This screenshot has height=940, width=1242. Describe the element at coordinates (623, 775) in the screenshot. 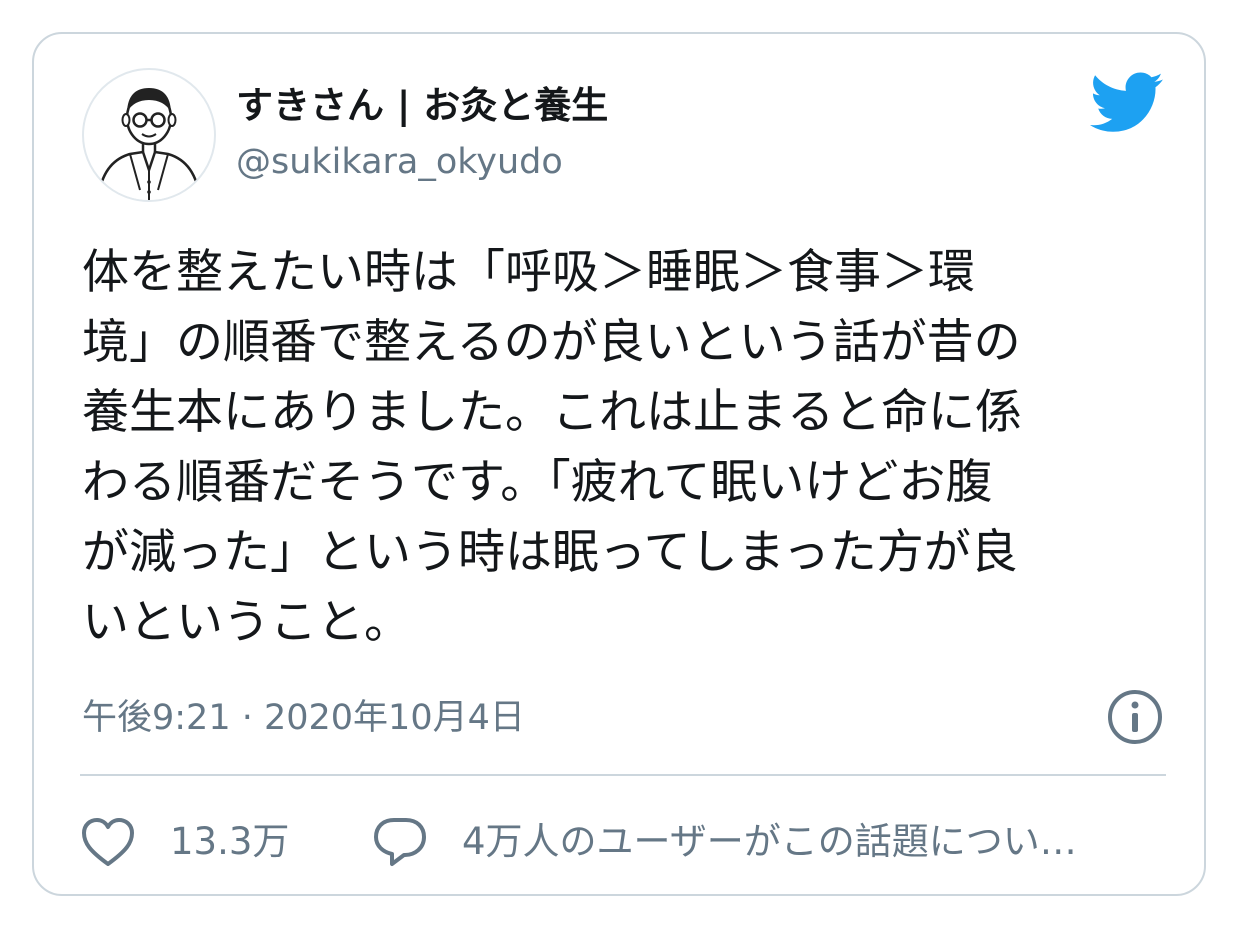

I see `divider` at that location.